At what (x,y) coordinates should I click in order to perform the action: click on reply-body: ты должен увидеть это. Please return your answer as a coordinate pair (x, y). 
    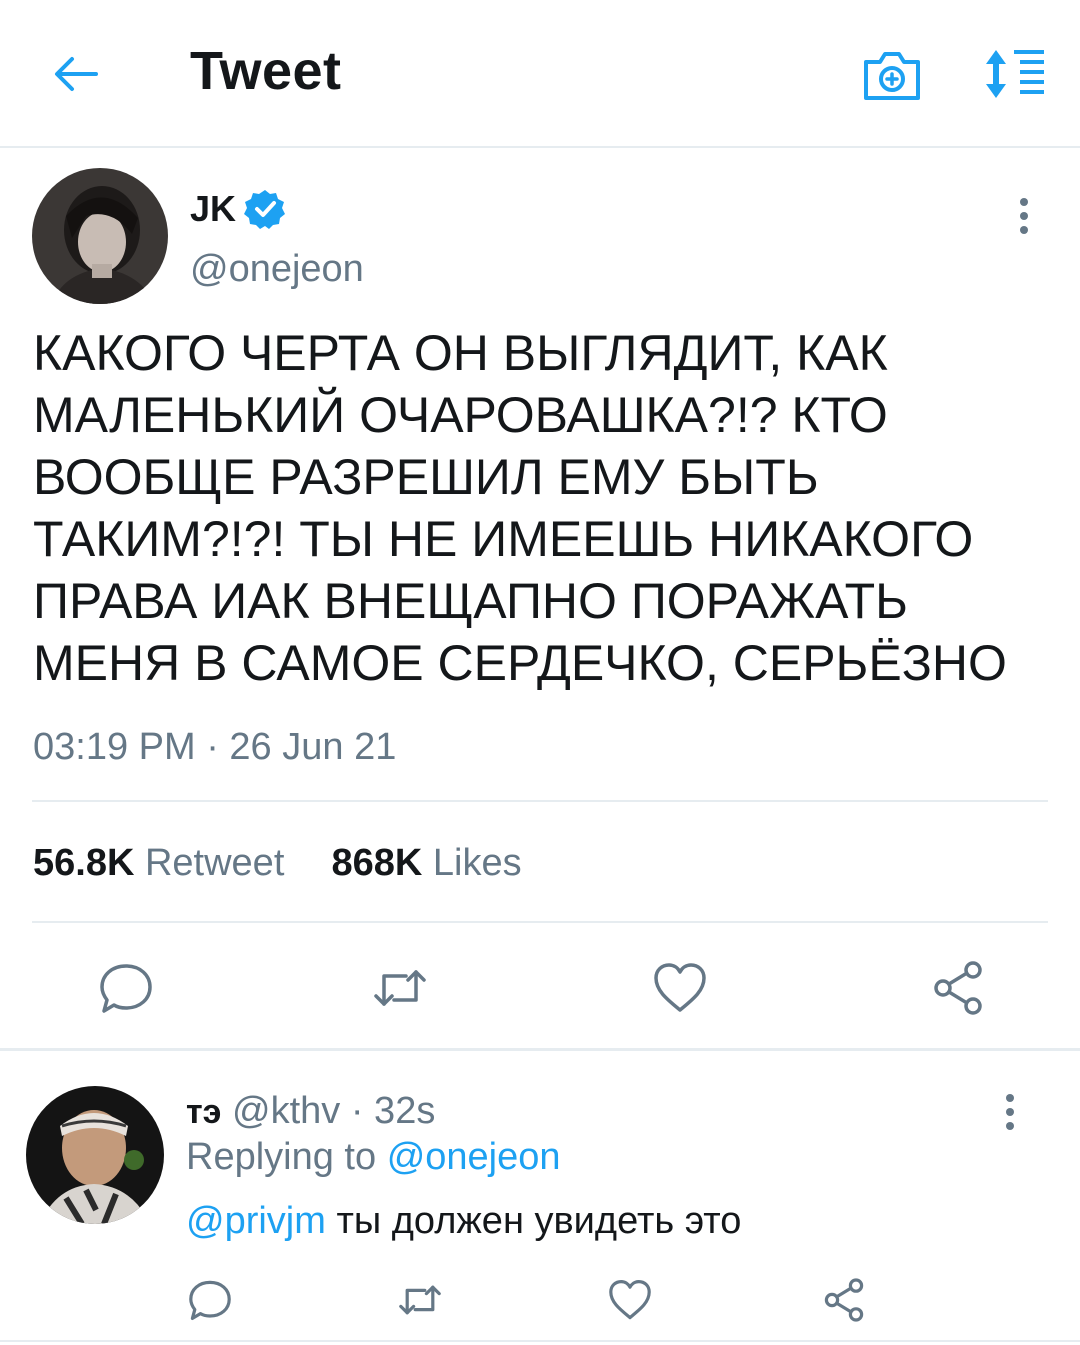
    Looking at the image, I should click on (539, 1221).